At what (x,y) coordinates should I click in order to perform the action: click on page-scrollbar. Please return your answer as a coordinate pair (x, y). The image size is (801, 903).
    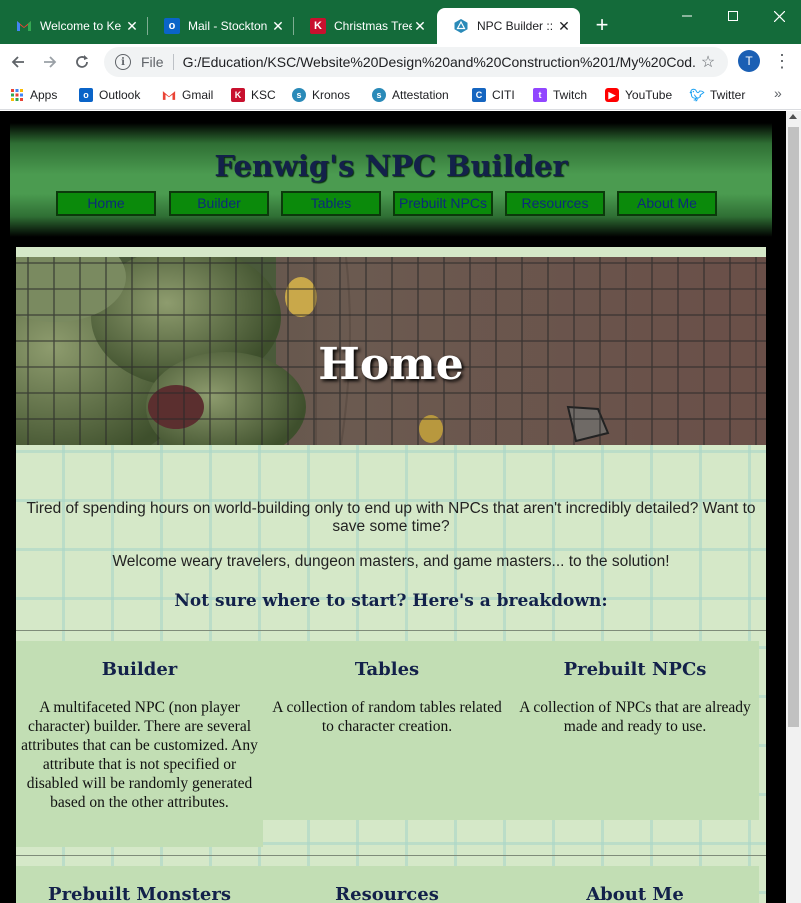
    Looking at the image, I should click on (793, 507).